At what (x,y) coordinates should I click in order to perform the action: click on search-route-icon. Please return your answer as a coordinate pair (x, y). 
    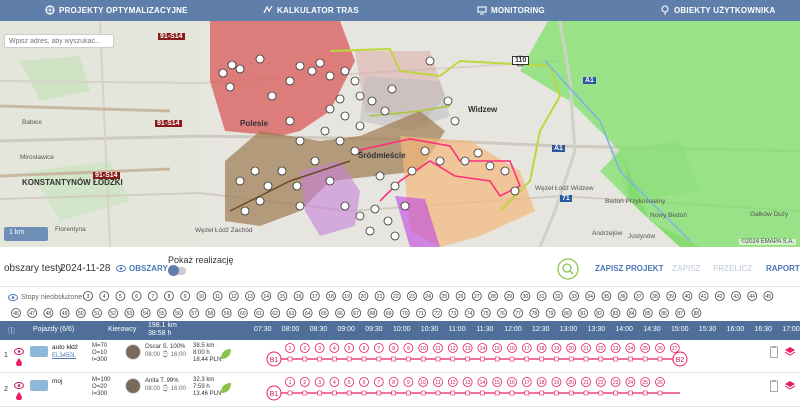
    Looking at the image, I should click on (568, 269).